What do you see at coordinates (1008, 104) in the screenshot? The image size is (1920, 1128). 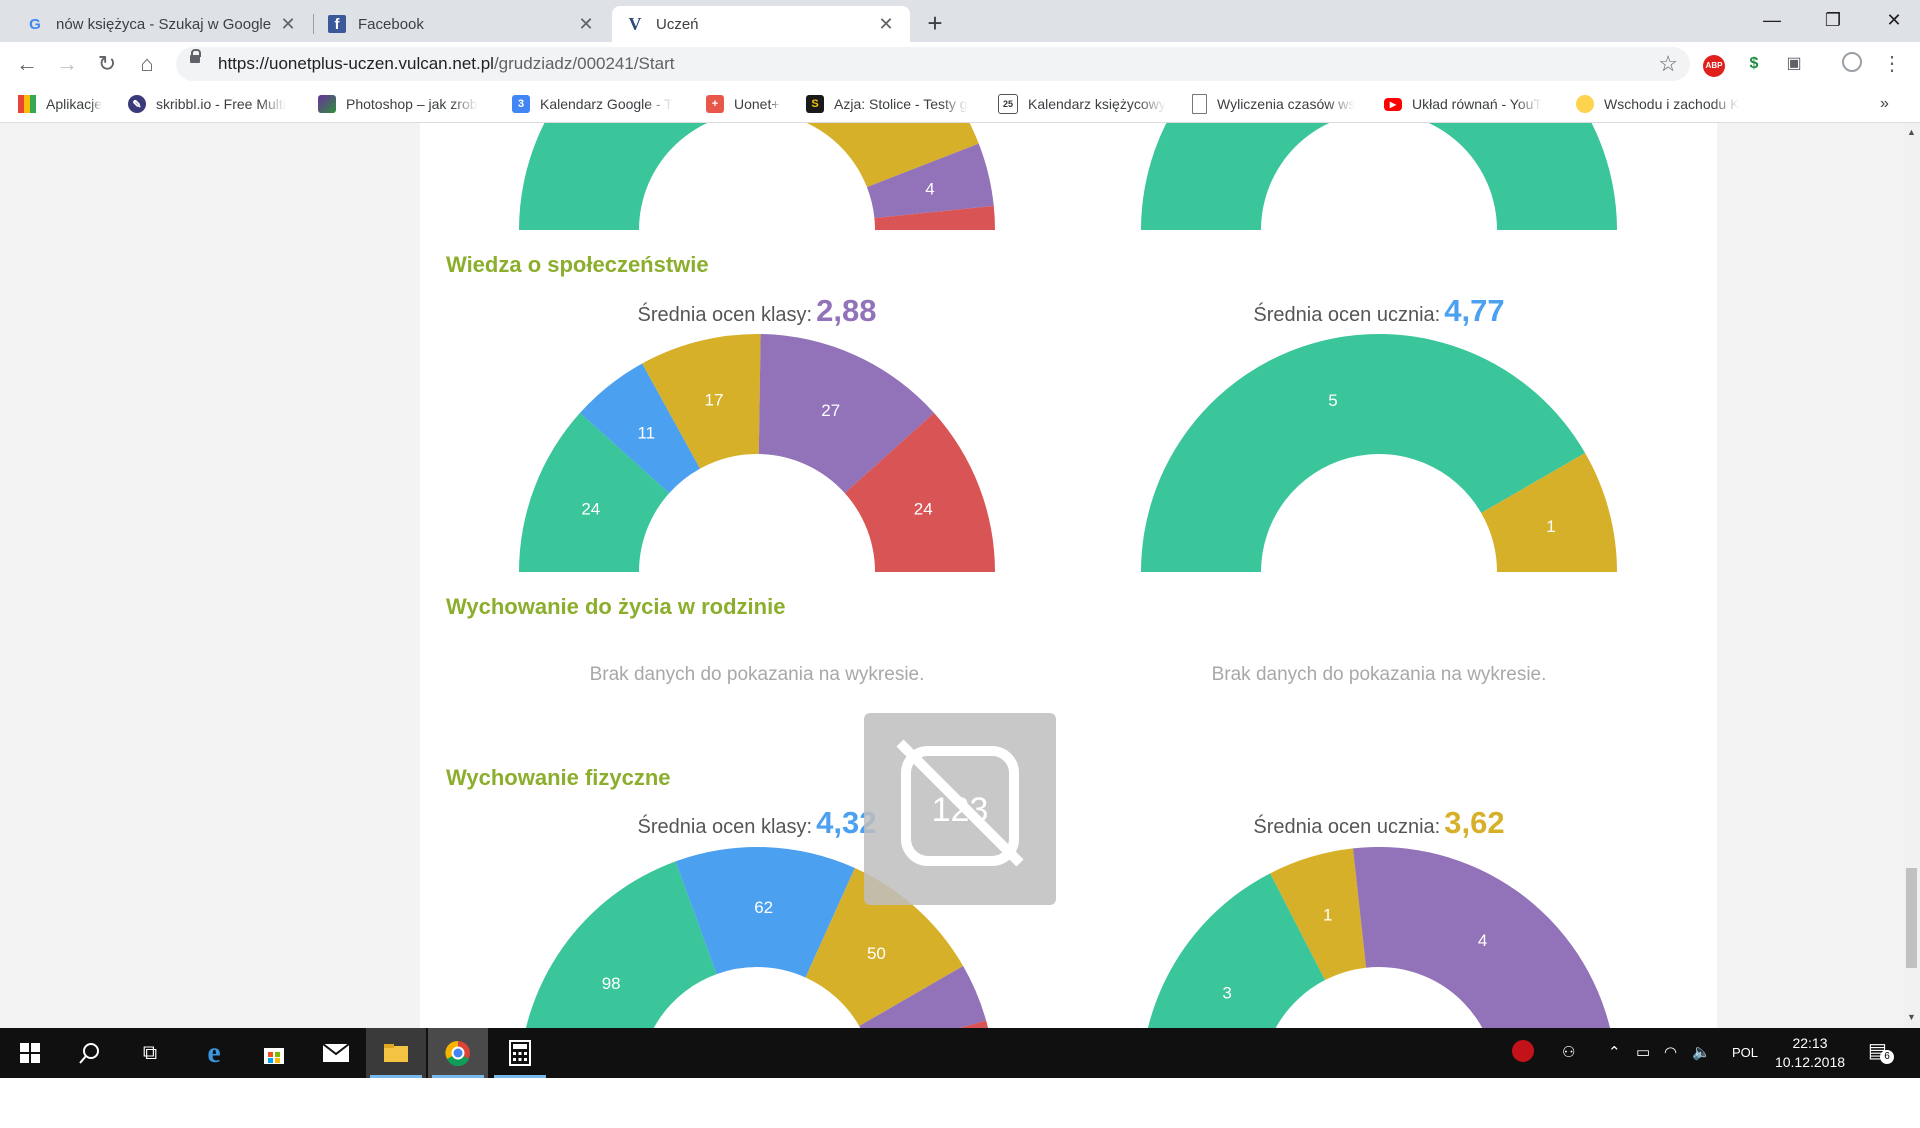 I see `calendar-25-icon: 25` at bounding box center [1008, 104].